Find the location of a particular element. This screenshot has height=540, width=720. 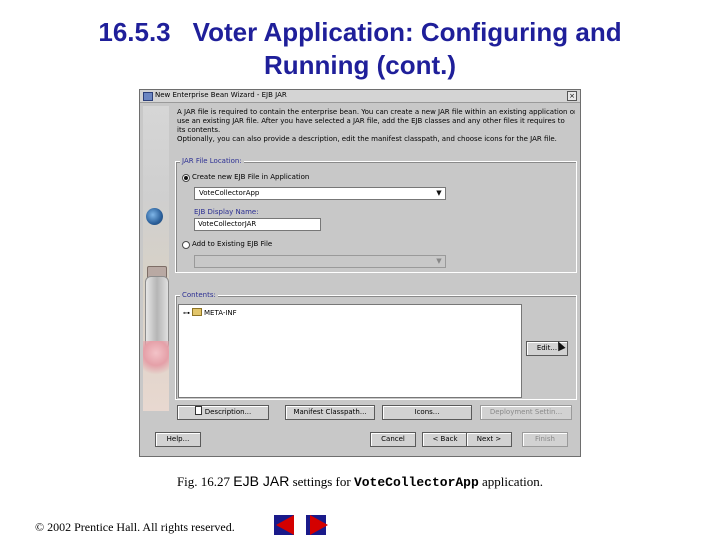

caption-sans-part: EJB JAR is located at coordinates (261, 481).